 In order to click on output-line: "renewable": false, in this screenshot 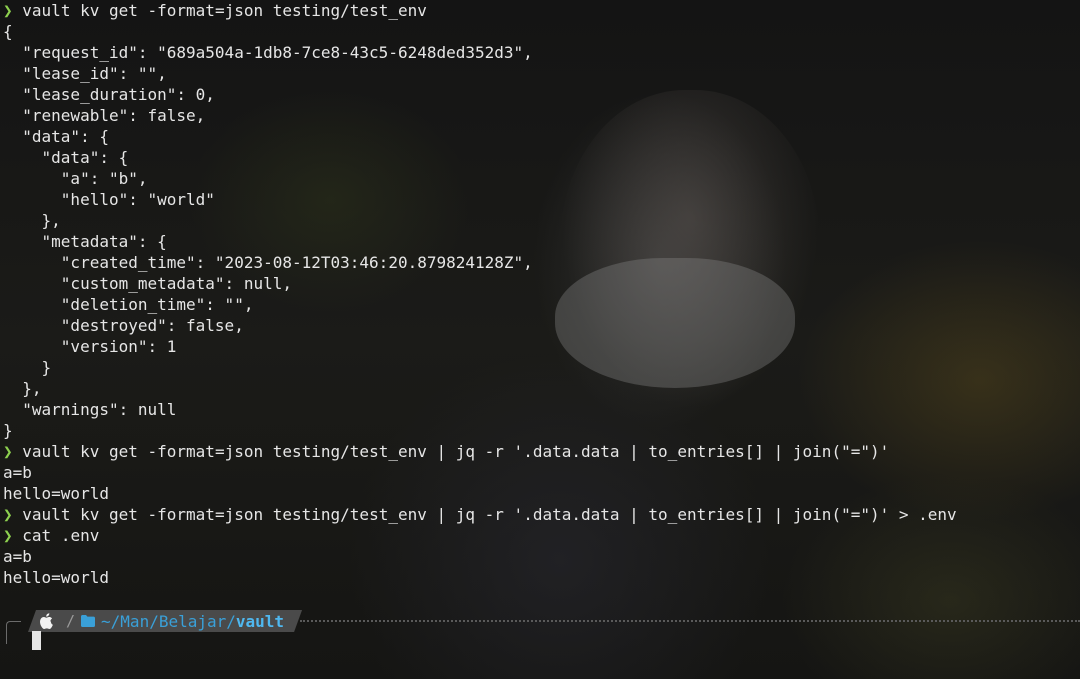, I will do `click(480, 115)`.